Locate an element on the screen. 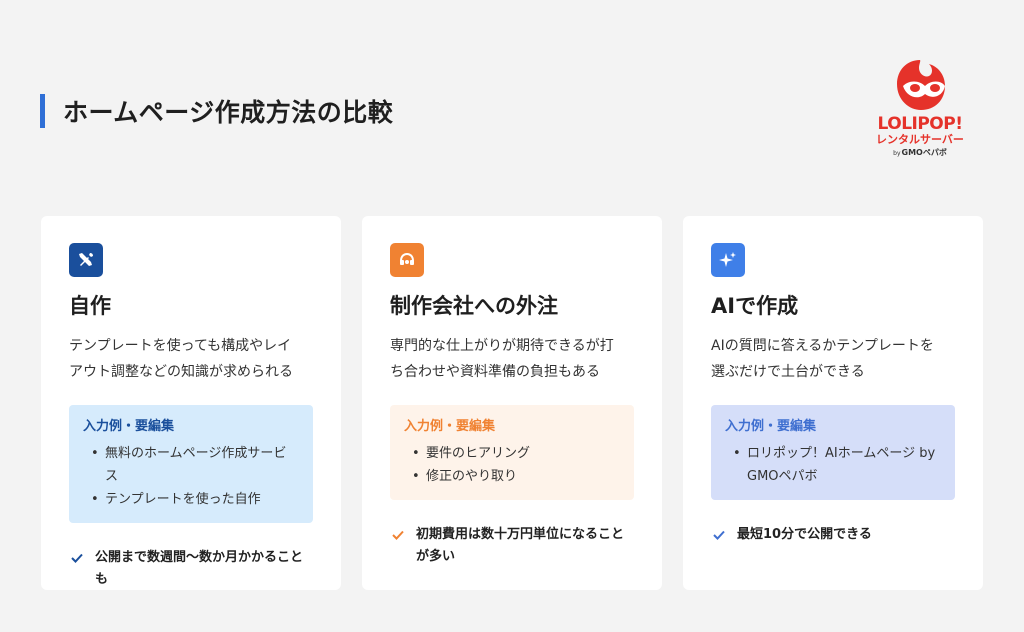 The height and width of the screenshot is (632, 1024). example-list: ロリポップ！AIホームページ by GMOペパボ is located at coordinates (833, 465).